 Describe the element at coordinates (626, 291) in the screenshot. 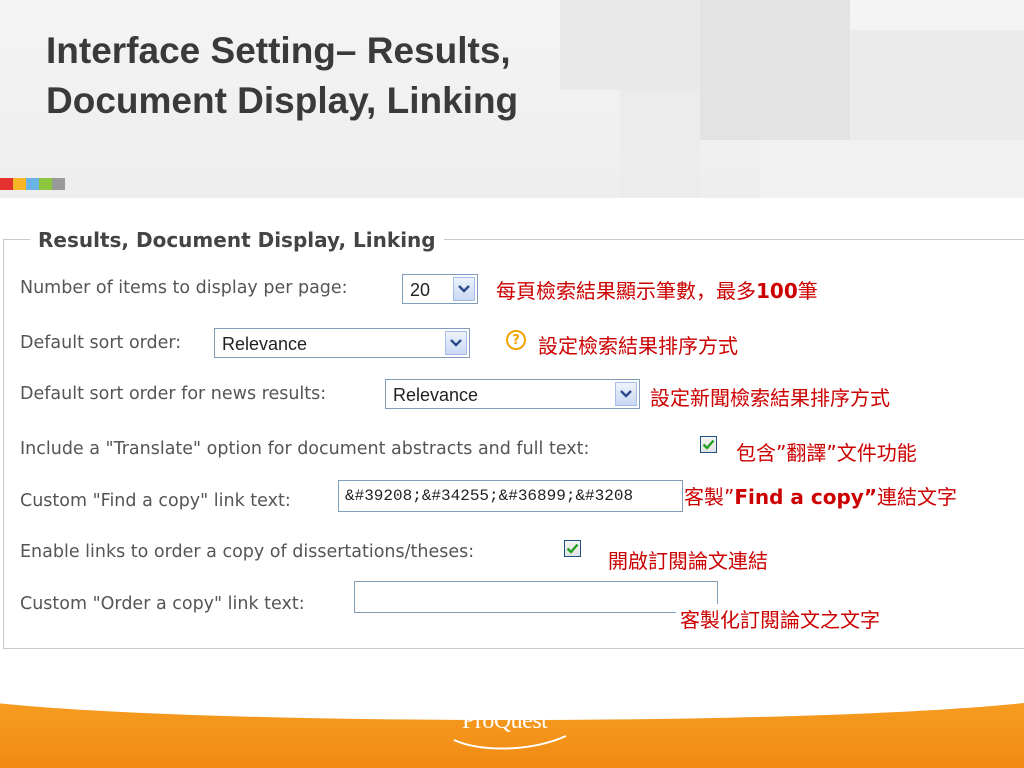

I see `items-per-page-note-prefix: 每頁檢索結果顯示筆數，最多` at that location.